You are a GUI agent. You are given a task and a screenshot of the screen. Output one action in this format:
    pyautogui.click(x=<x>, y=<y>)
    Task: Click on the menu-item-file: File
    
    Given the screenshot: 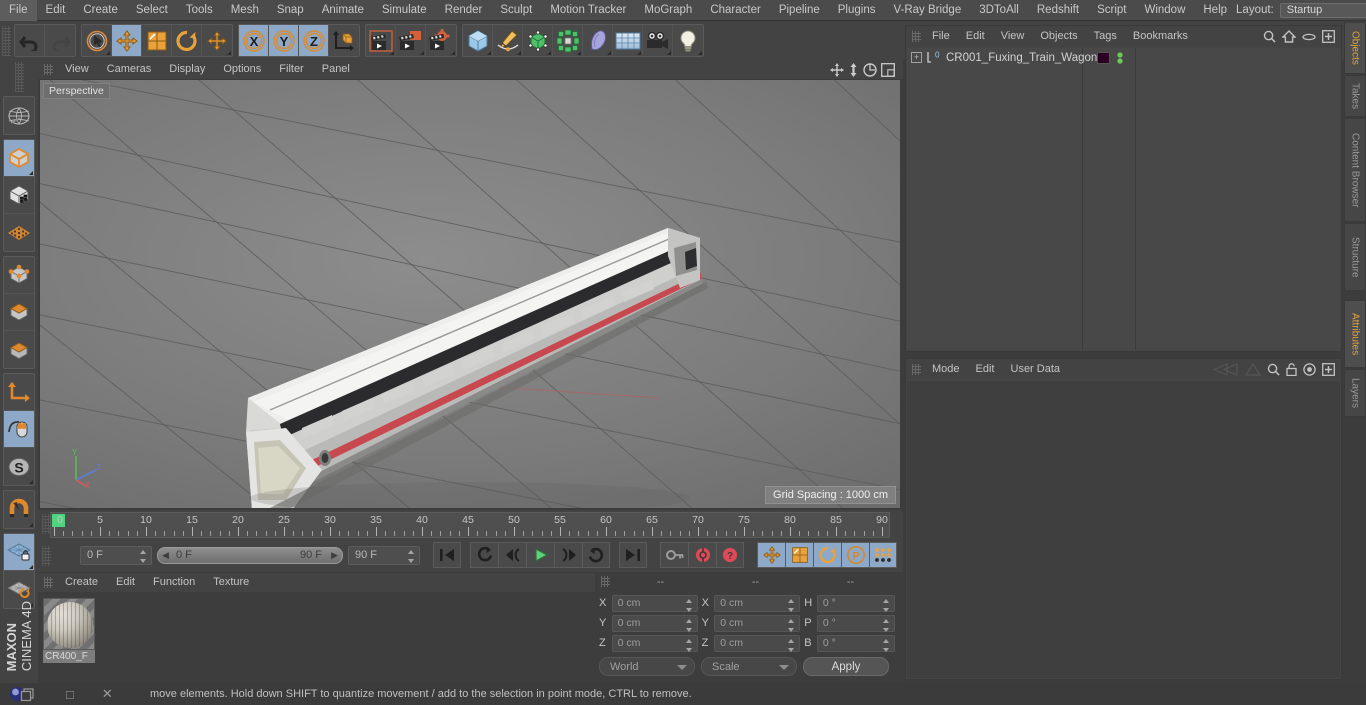 What is the action you would take?
    pyautogui.click(x=18, y=10)
    